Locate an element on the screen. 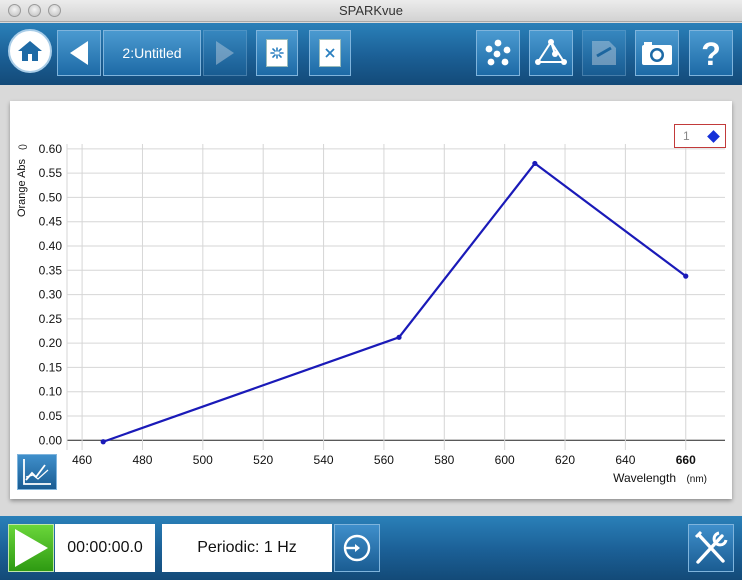  show-data-points-button is located at coordinates (498, 53).